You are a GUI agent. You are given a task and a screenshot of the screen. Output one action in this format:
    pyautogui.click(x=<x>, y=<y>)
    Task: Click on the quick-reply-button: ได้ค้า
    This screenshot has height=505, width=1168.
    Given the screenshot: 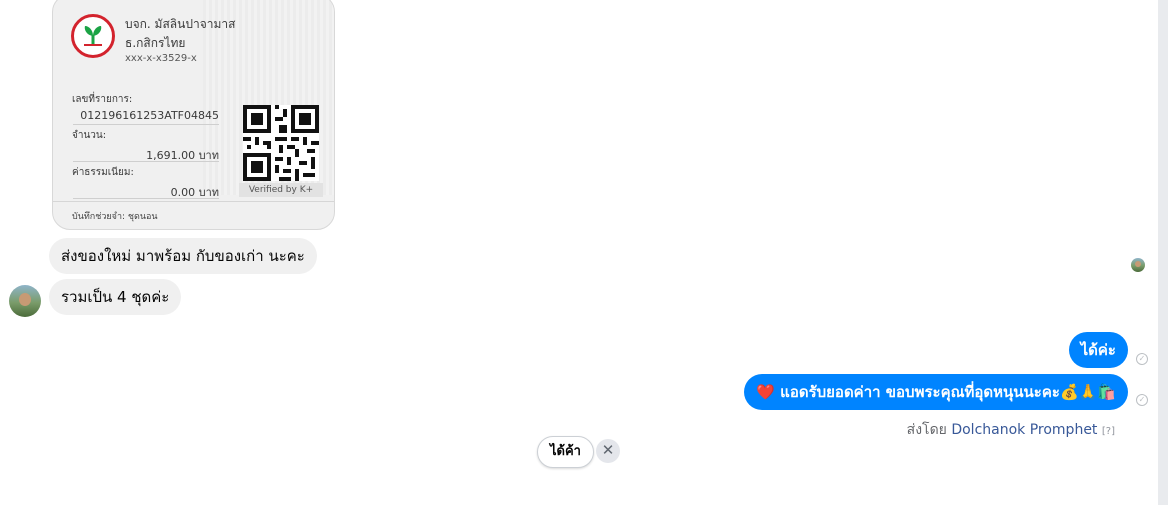 What is the action you would take?
    pyautogui.click(x=565, y=452)
    